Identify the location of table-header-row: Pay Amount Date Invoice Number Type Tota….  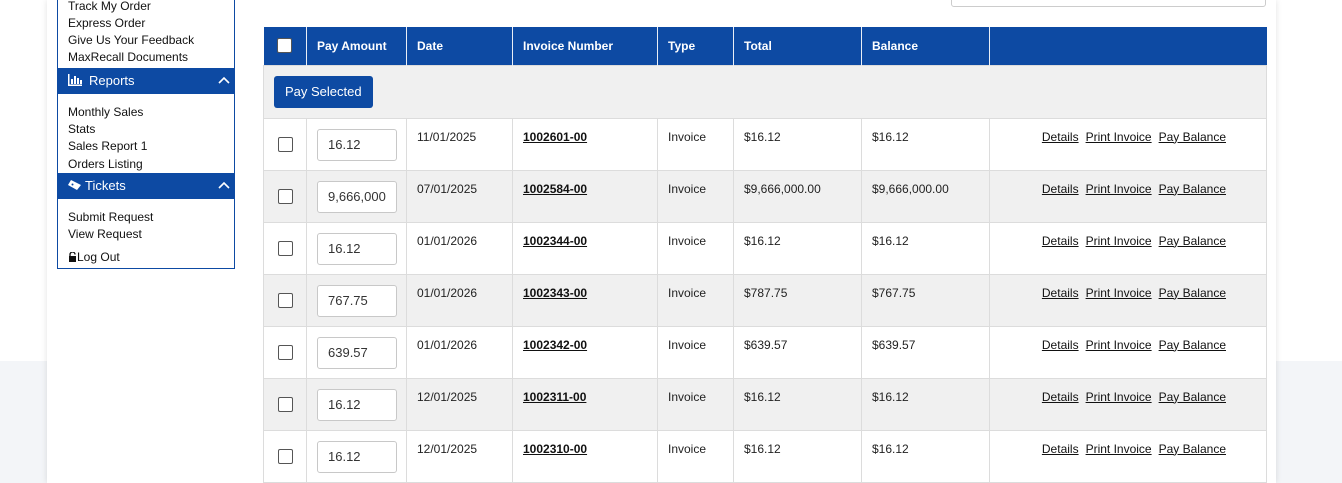
(765, 46).